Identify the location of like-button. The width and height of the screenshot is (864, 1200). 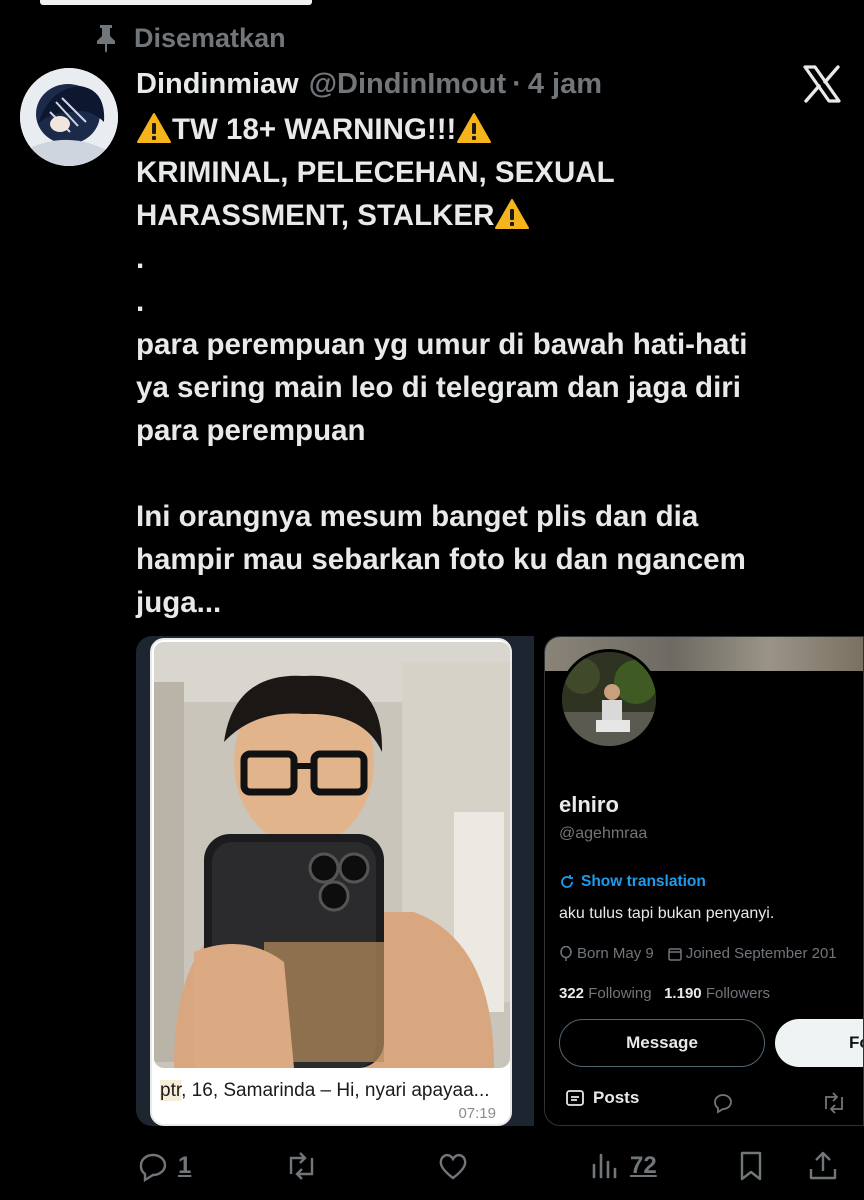
(457, 1166).